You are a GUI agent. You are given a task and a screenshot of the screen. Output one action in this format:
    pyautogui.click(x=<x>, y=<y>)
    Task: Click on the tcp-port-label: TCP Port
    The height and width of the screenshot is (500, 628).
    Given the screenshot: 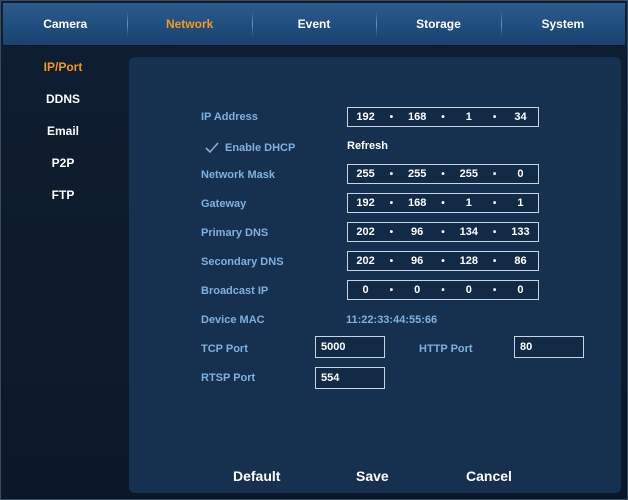 What is the action you would take?
    pyautogui.click(x=224, y=349)
    